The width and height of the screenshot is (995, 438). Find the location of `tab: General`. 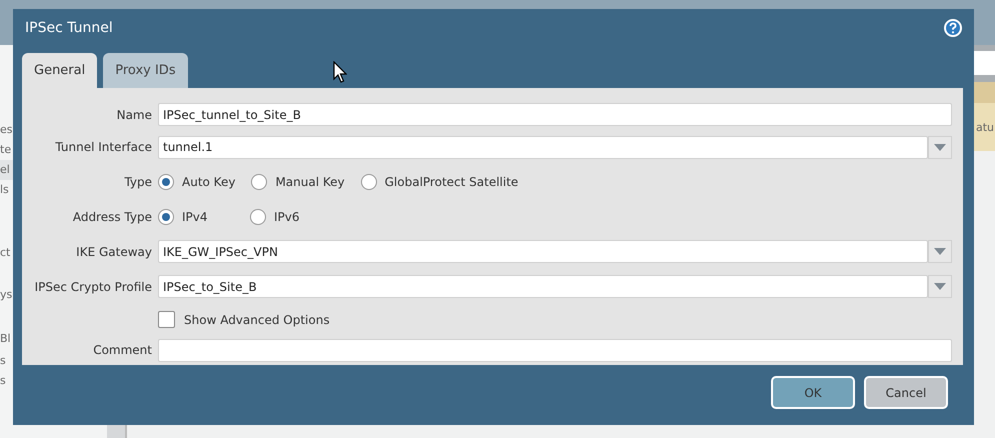

tab: General is located at coordinates (60, 70).